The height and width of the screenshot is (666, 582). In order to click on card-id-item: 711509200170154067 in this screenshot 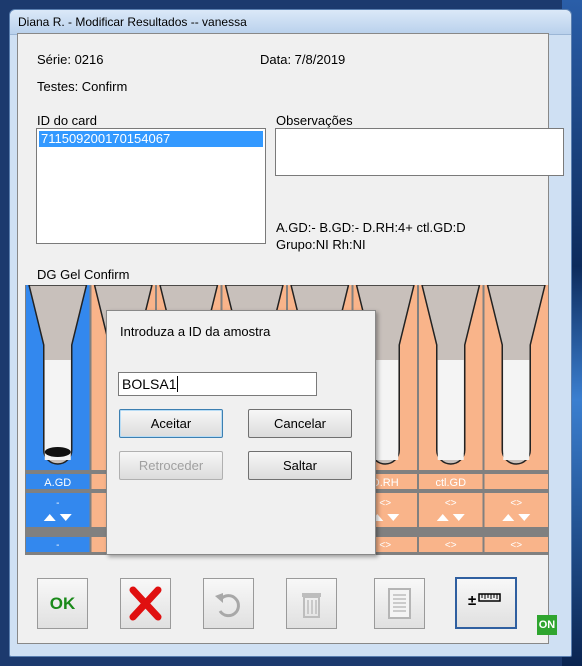, I will do `click(151, 139)`.